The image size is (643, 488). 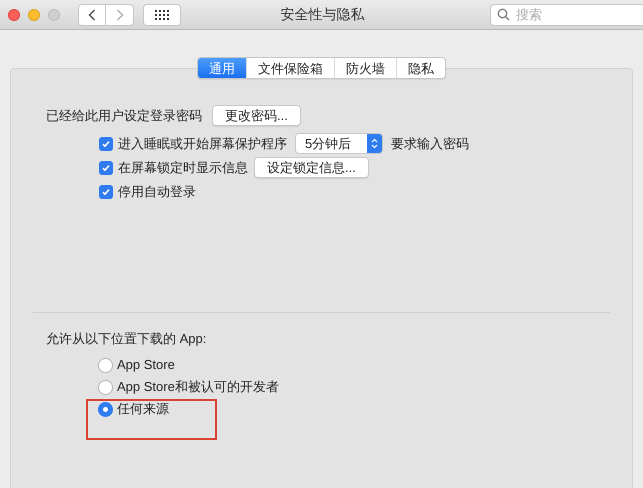 What do you see at coordinates (420, 68) in the screenshot?
I see `tab: 隐私` at bounding box center [420, 68].